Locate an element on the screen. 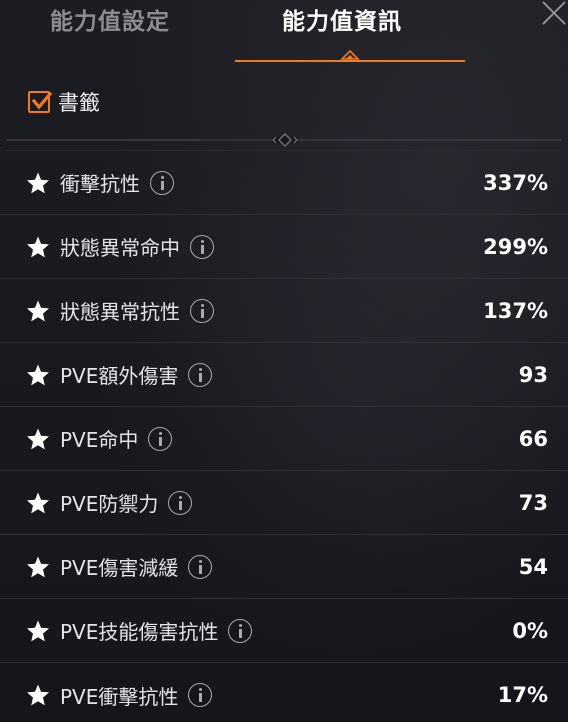  stat-label: PVE防禦力 is located at coordinates (126, 502).